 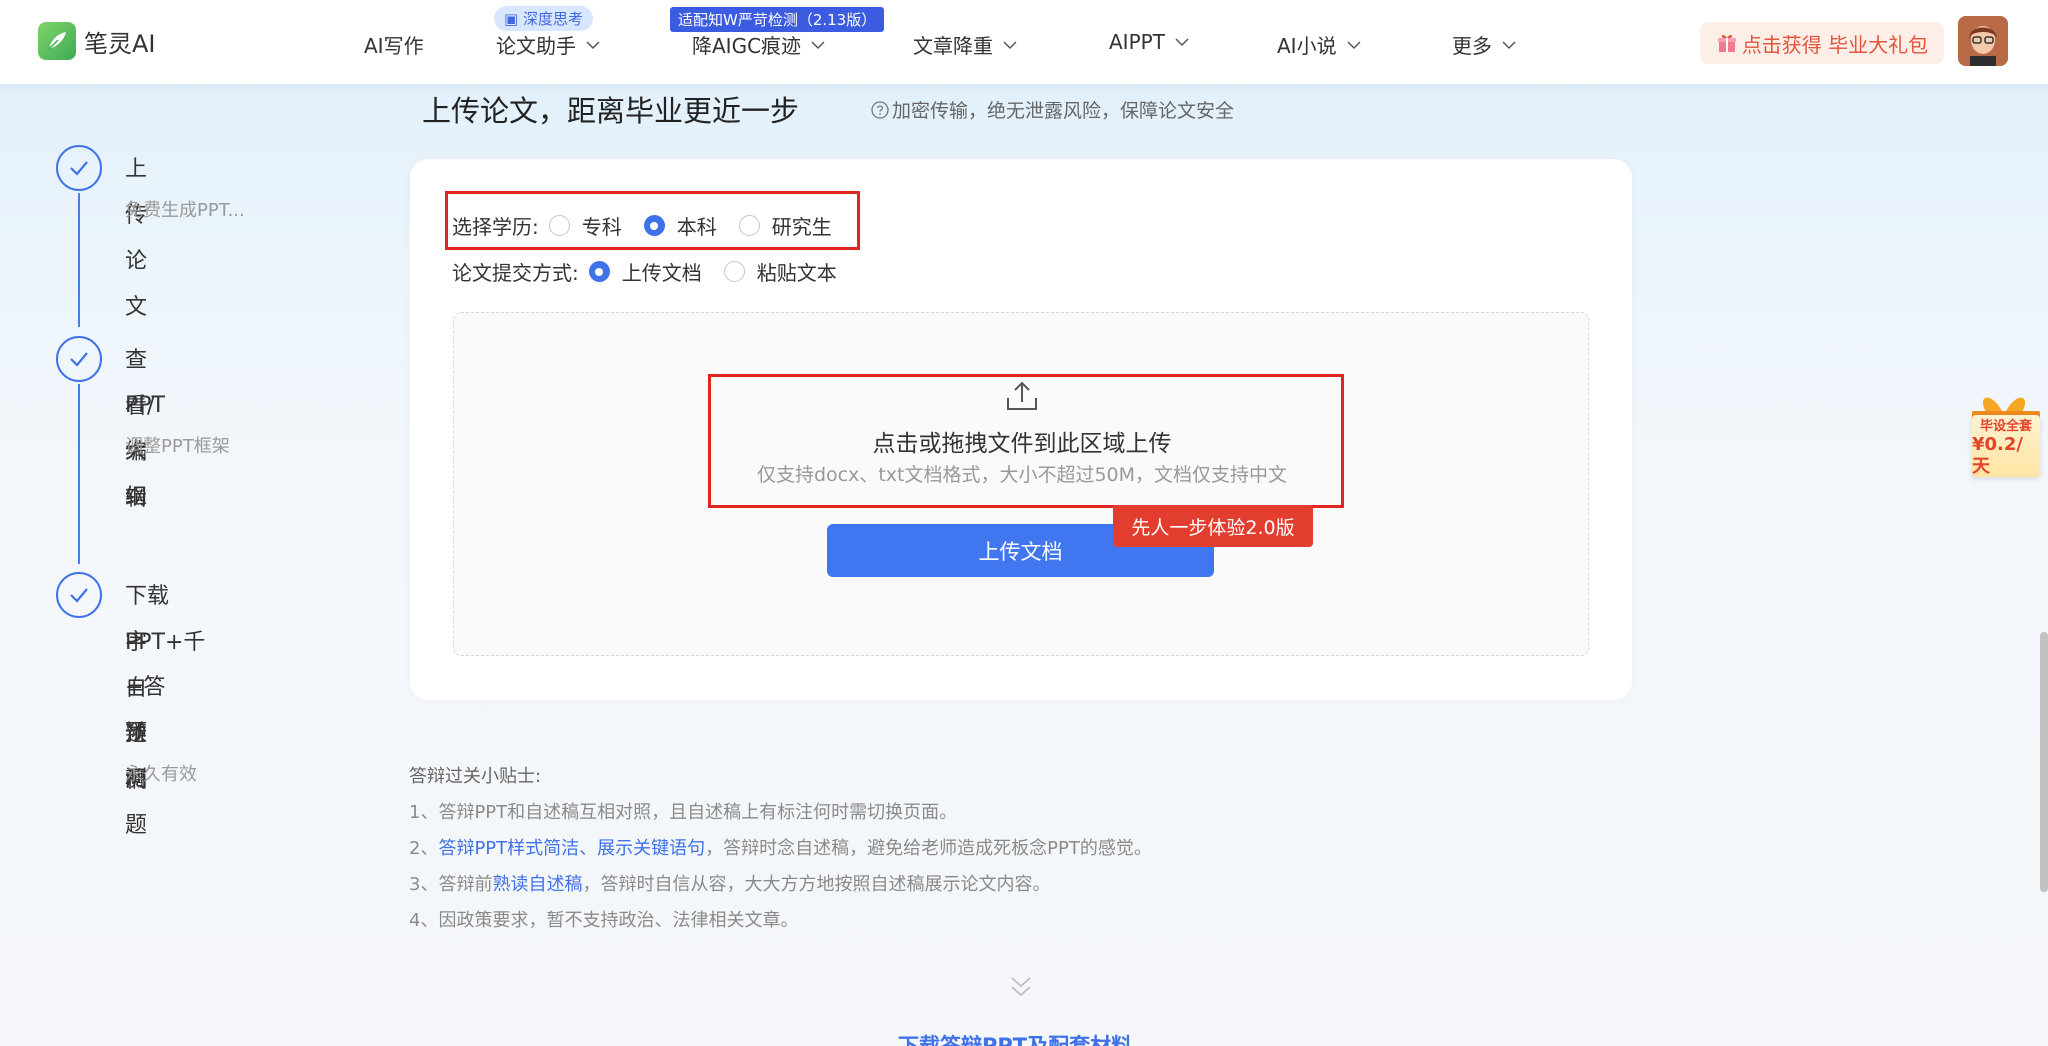 I want to click on adapt-badge: 适配知W严苛检测（2.13版）, so click(x=777, y=19).